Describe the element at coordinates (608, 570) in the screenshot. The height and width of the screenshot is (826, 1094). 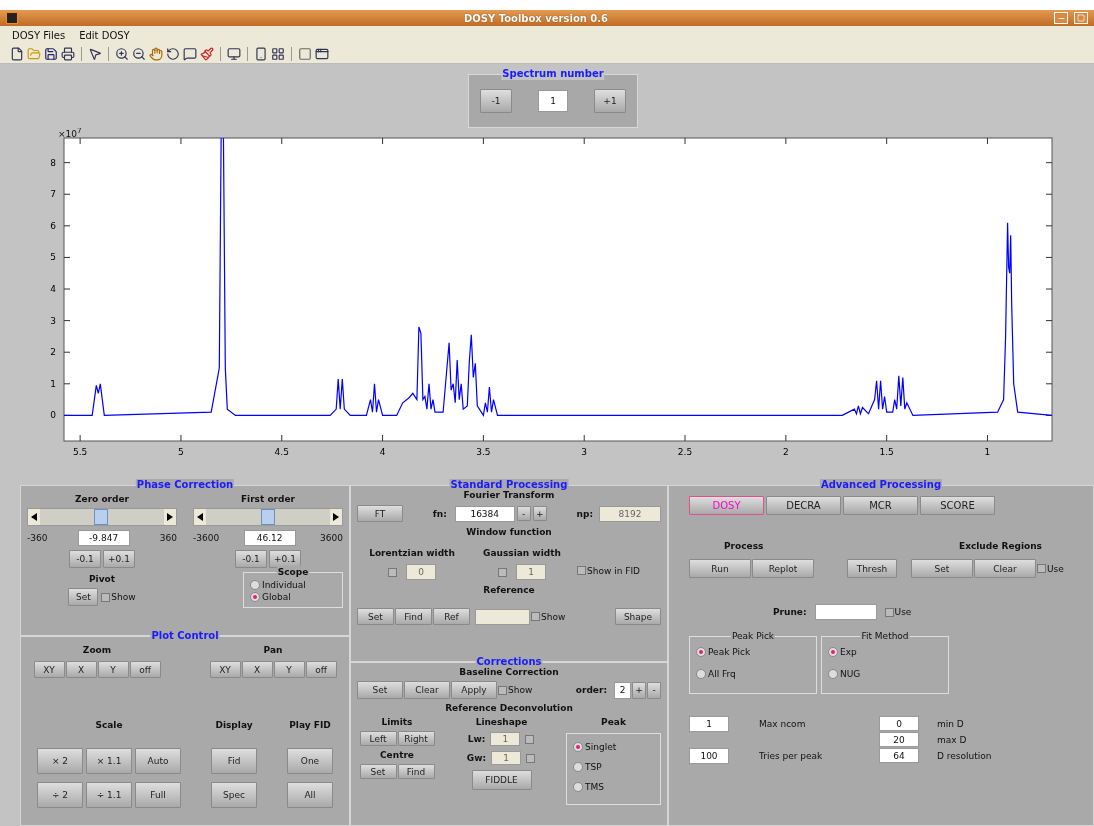
I see `checkbox: Show in FID` at that location.